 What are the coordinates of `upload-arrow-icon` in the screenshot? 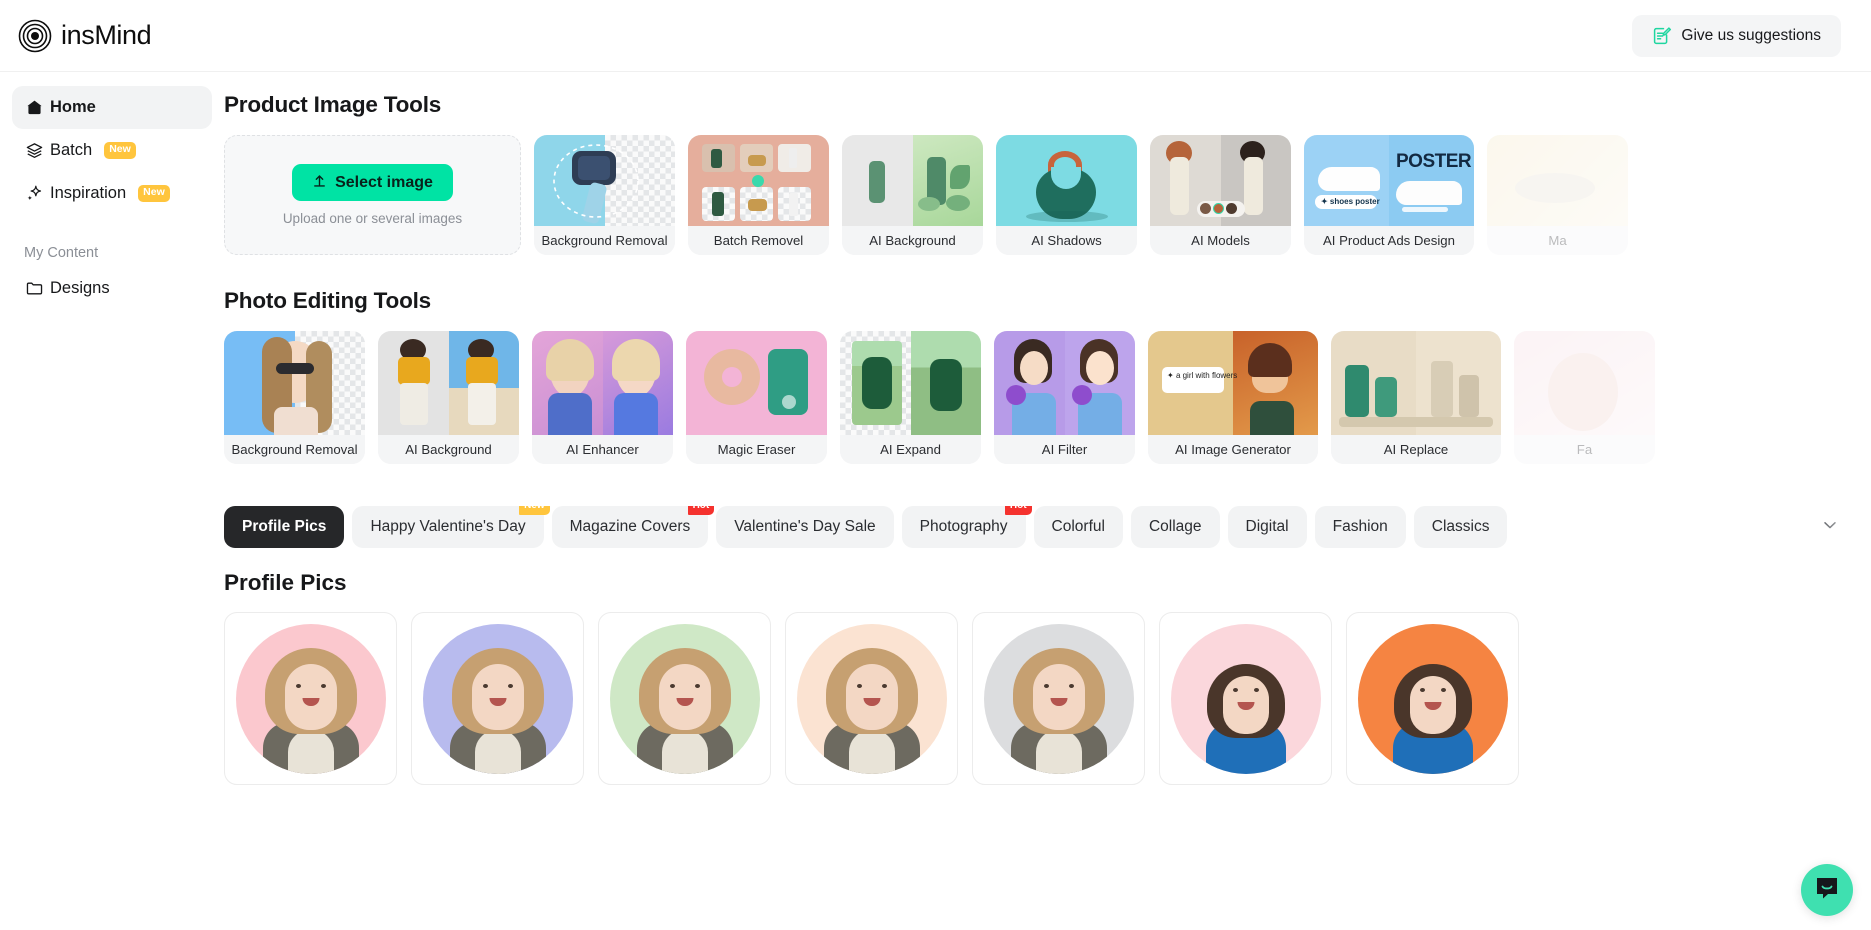 It's located at (319, 183).